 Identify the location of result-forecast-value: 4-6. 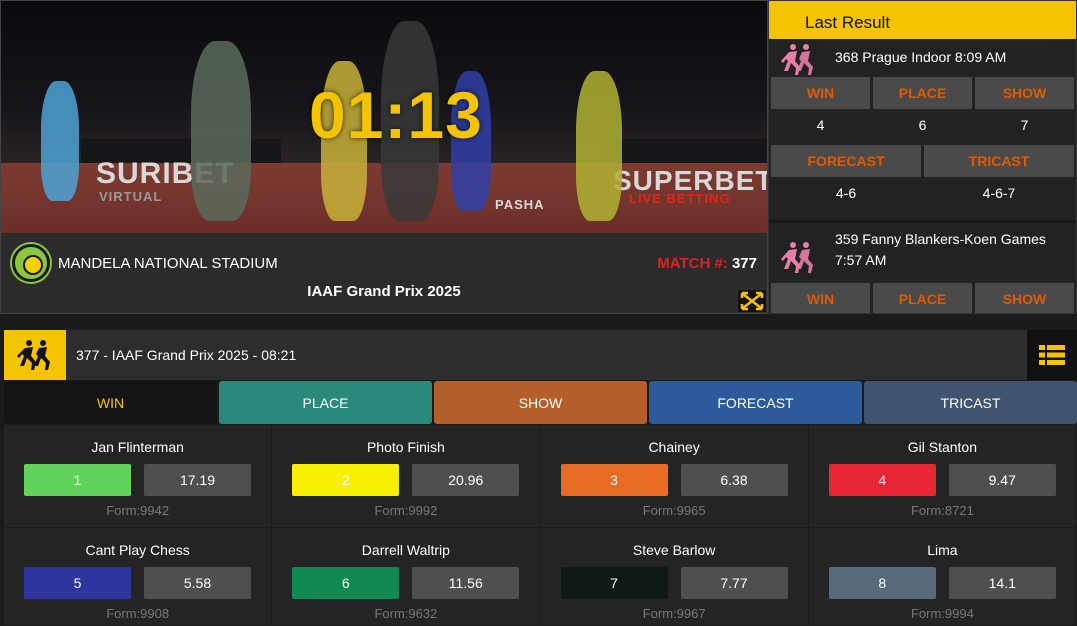
(846, 193).